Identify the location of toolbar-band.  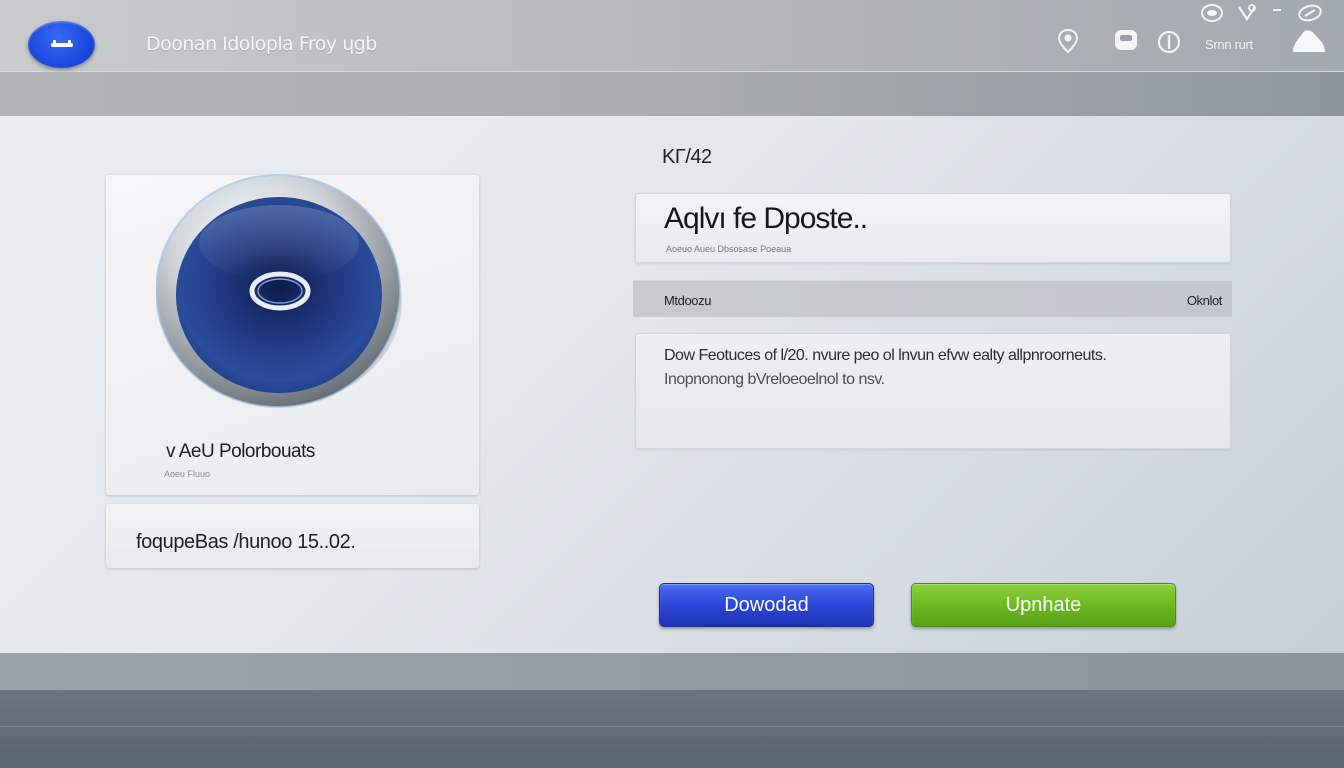
(672, 94).